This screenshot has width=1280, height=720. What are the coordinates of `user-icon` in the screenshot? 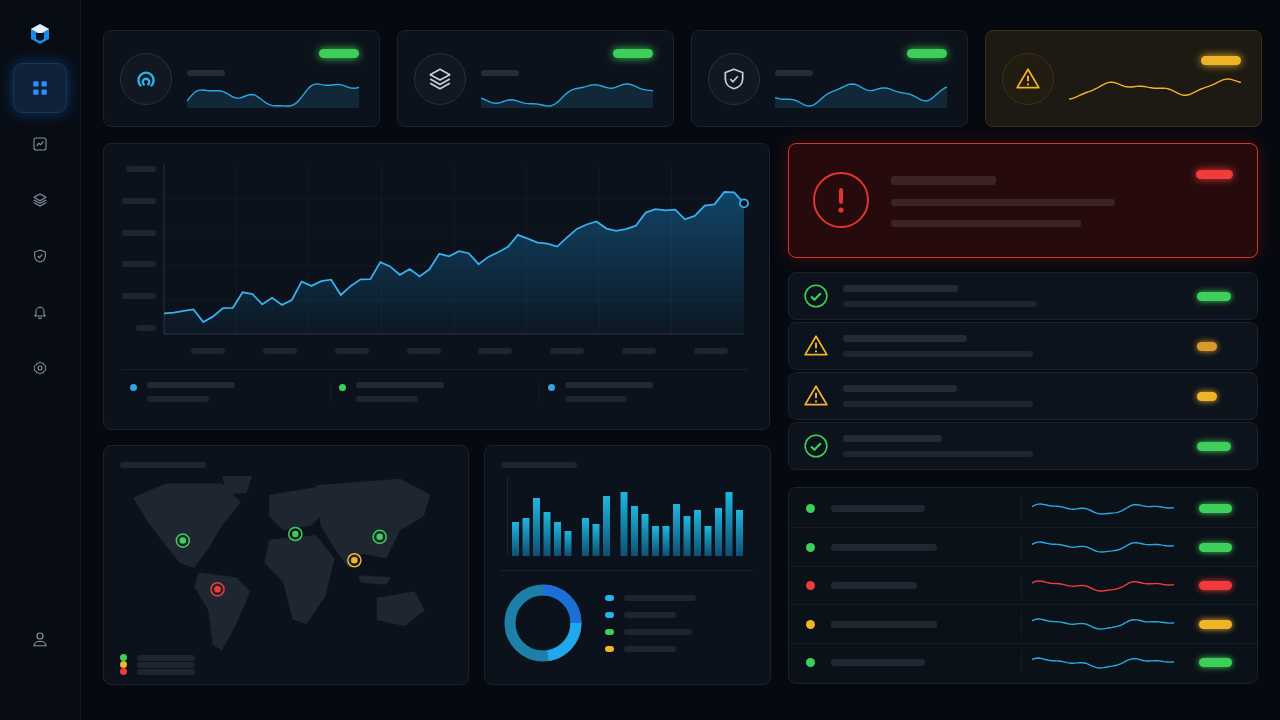 It's located at (40, 639).